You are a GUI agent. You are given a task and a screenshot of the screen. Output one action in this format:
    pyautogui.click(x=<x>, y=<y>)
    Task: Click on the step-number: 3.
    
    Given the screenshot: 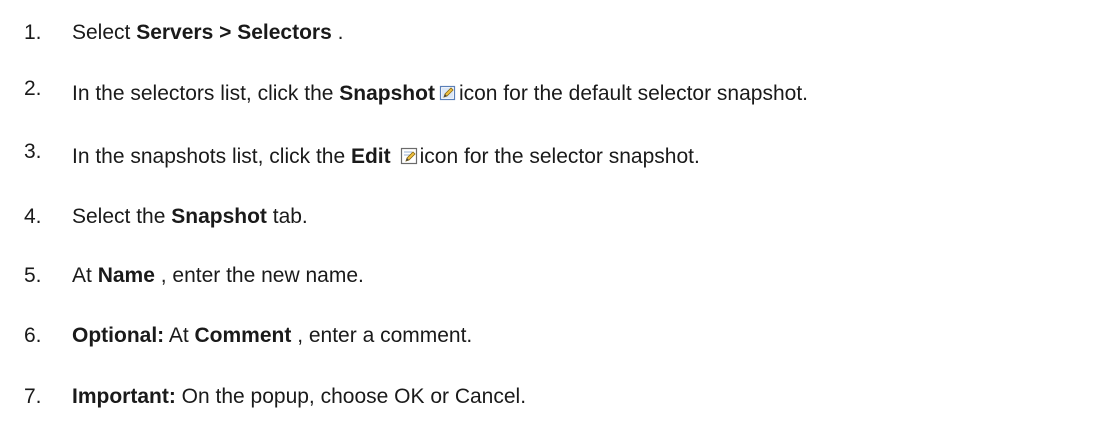 What is the action you would take?
    pyautogui.click(x=33, y=151)
    